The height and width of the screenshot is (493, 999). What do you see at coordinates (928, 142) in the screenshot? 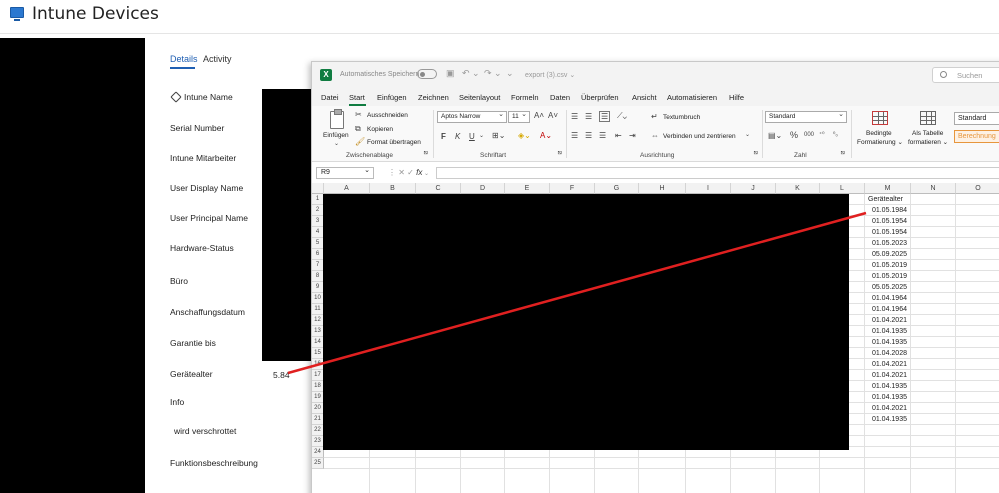
I see `format-as-table-label-2: formatieren ⌄` at bounding box center [928, 142].